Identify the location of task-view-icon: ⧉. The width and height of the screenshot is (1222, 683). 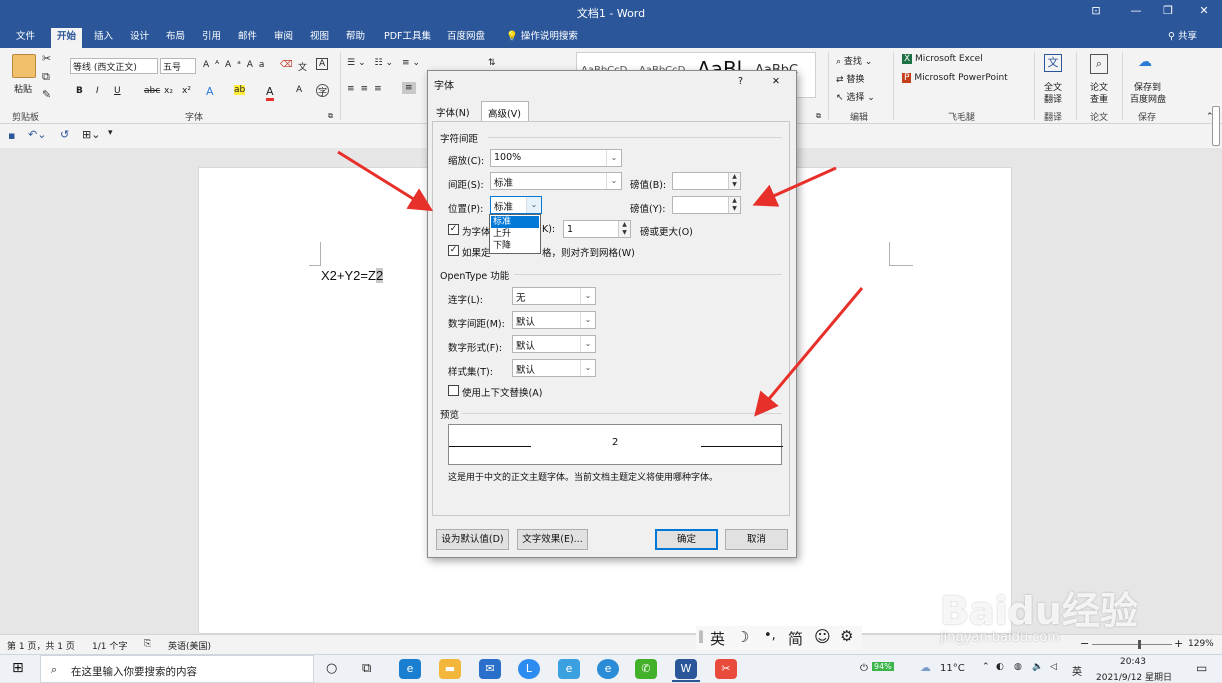
(366, 668).